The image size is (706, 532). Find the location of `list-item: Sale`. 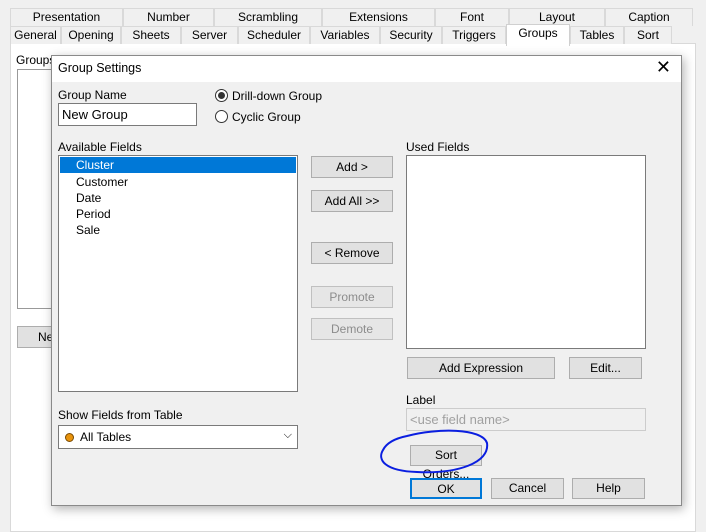

list-item: Sale is located at coordinates (178, 230).